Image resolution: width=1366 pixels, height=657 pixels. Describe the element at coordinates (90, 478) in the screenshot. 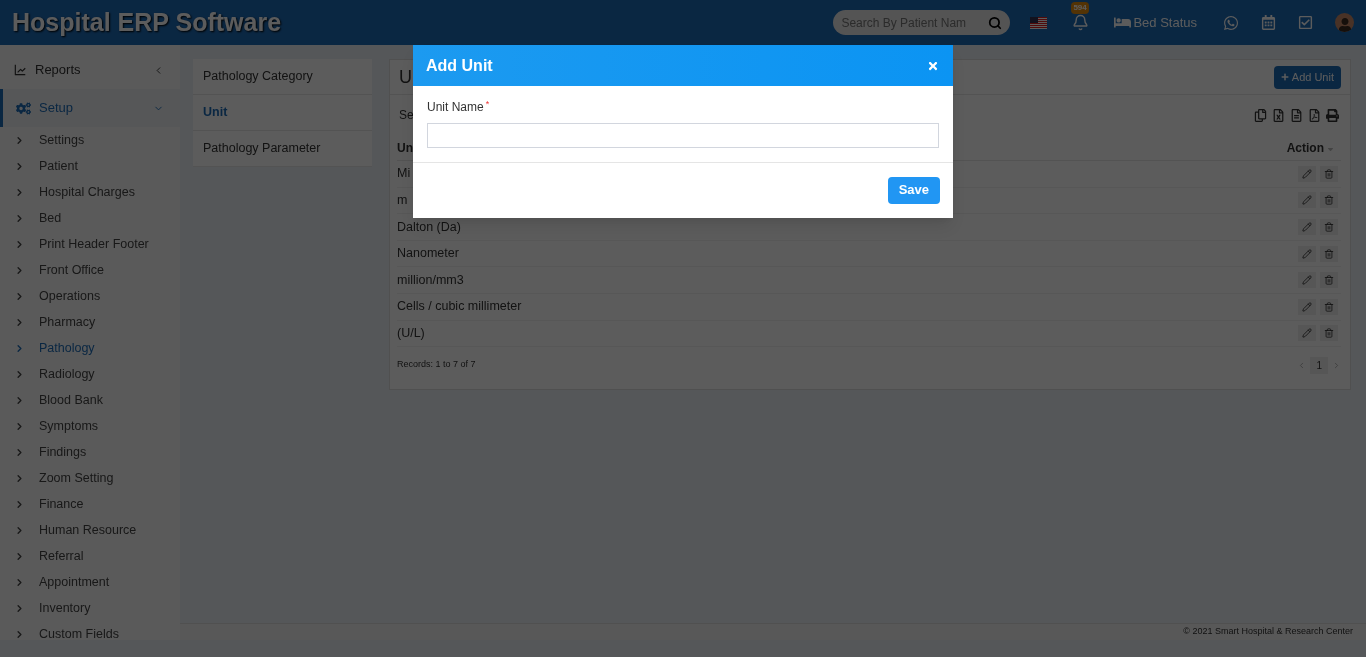

I see `sidebar-item: Zoom Setting` at that location.